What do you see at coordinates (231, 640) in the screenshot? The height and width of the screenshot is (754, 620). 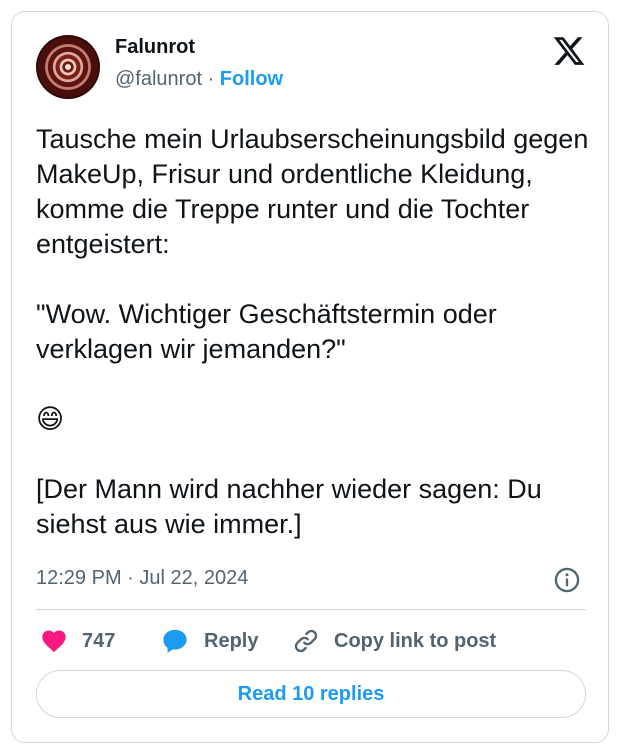 I see `reply-label: Reply` at bounding box center [231, 640].